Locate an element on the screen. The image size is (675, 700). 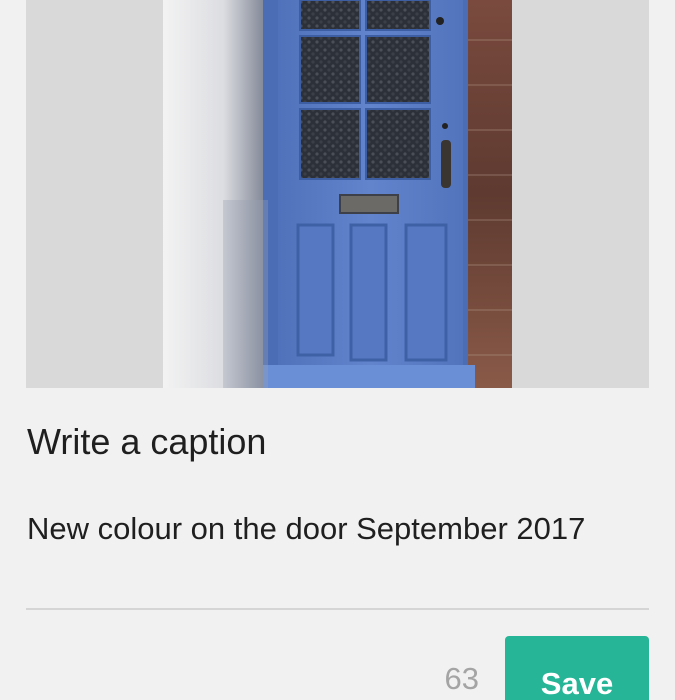
door-panels is located at coordinates (372, 292).